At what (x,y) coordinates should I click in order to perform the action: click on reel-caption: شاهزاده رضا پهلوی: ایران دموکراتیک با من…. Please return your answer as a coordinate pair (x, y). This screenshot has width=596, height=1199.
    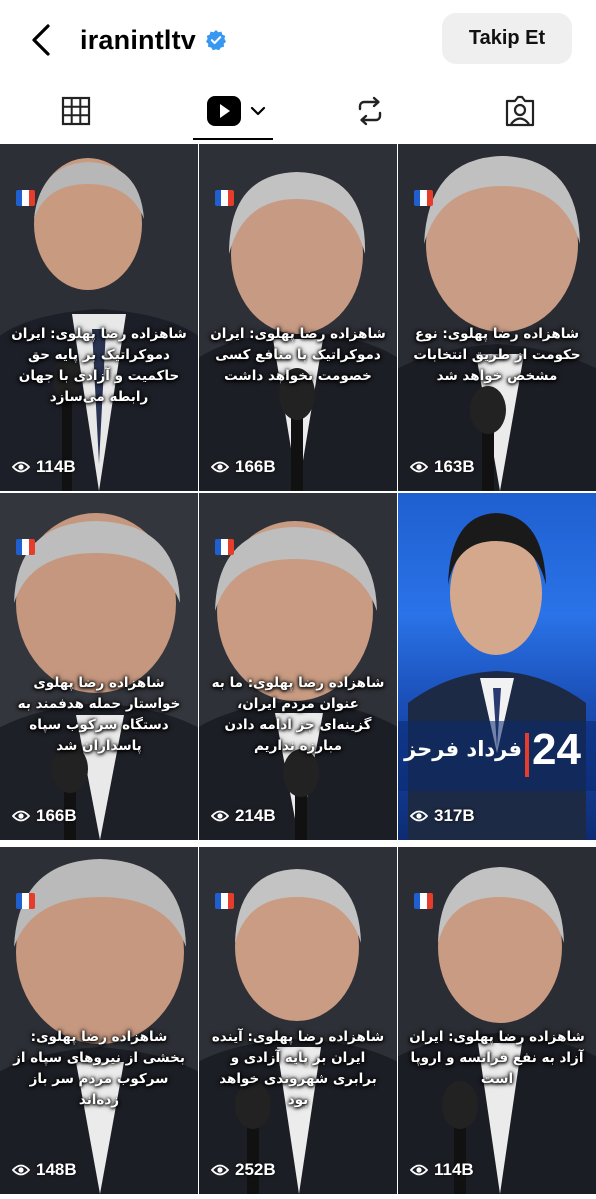
    Looking at the image, I should click on (298, 355).